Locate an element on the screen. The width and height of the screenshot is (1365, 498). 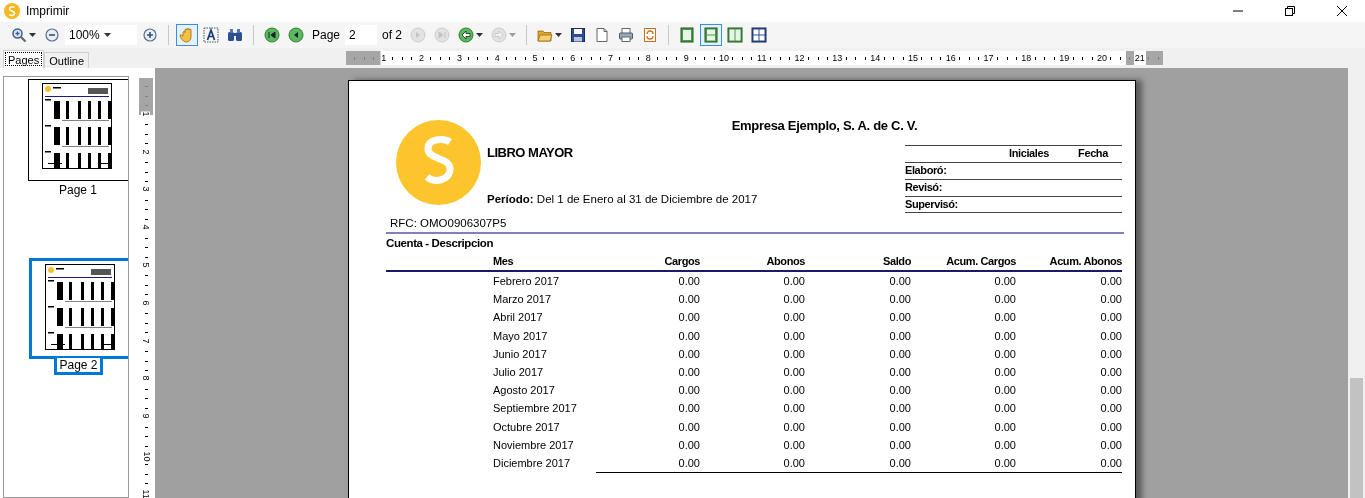
close-icon is located at coordinates (1342, 11).